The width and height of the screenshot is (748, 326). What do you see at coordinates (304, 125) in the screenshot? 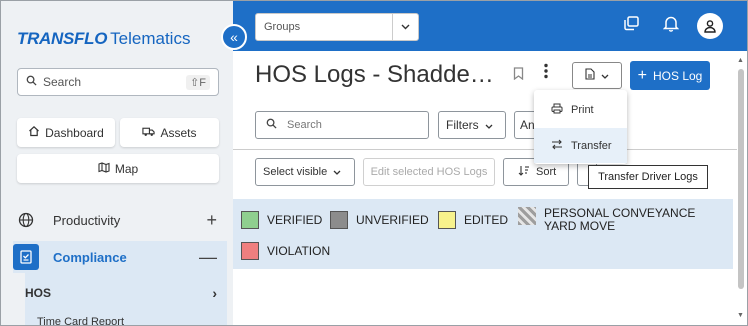
I see `search-placeholder: Search` at bounding box center [304, 125].